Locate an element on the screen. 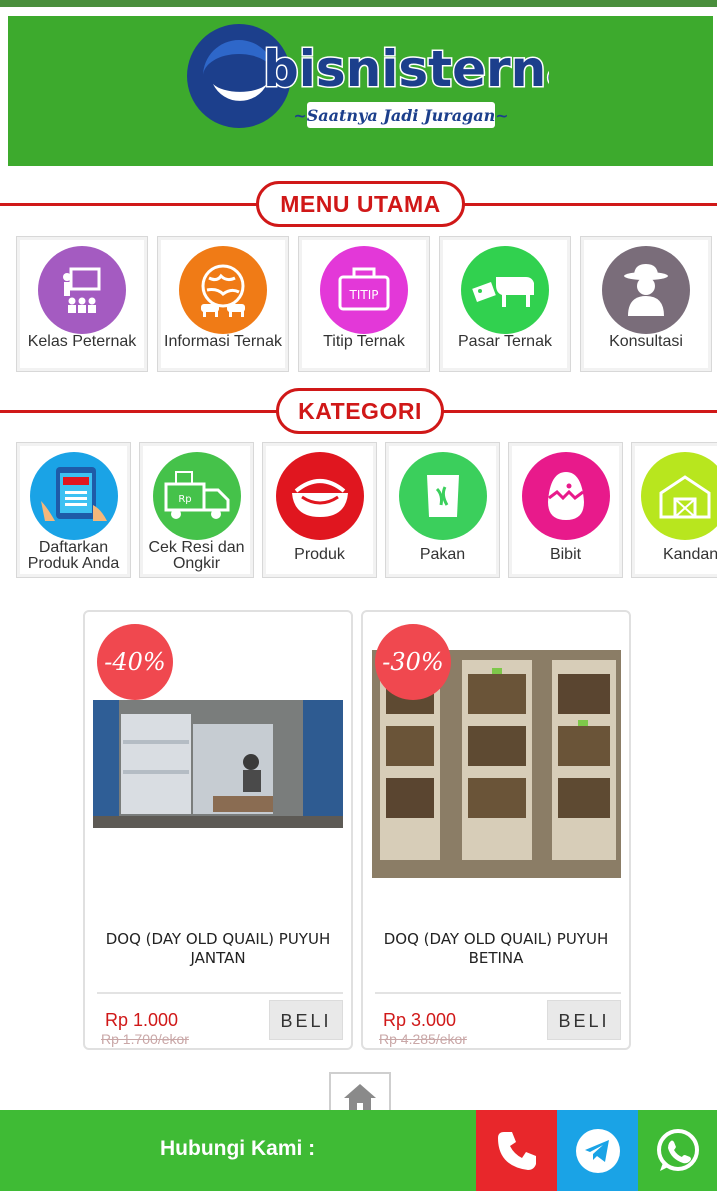 This screenshot has width=717, height=1191. product-name: DOQ (DAY OLD QUAIL) PUYUH BETINA is located at coordinates (496, 949).